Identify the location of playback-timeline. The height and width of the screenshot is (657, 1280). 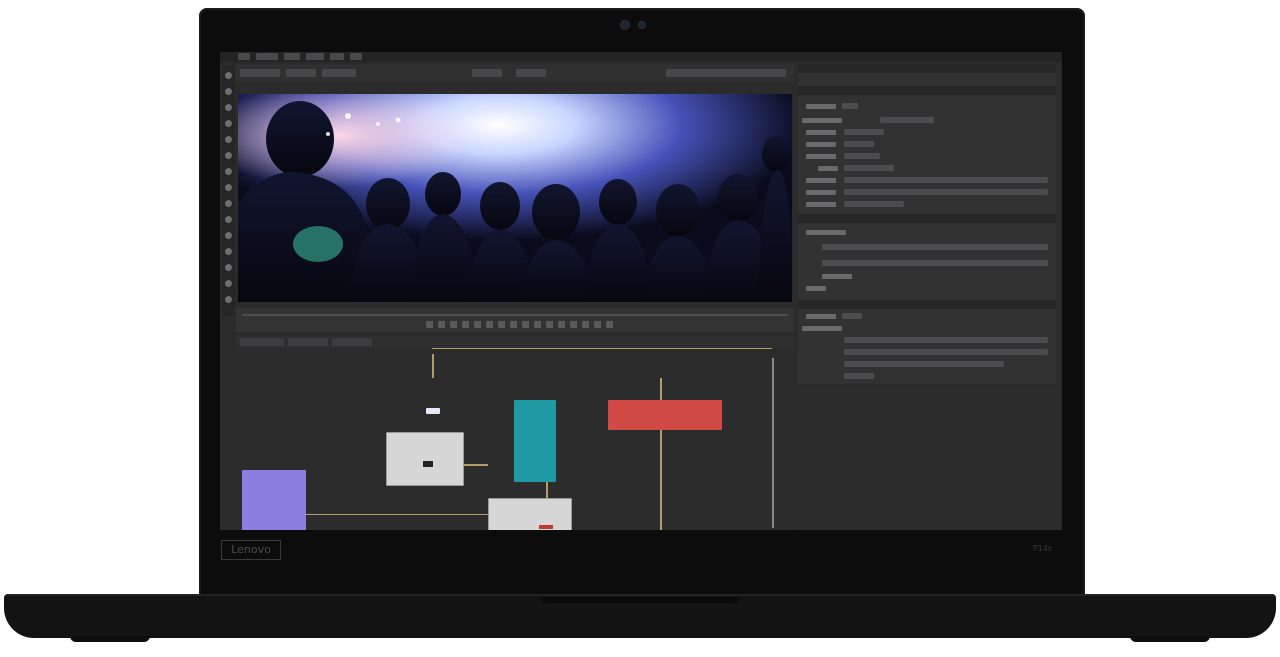
(515, 320).